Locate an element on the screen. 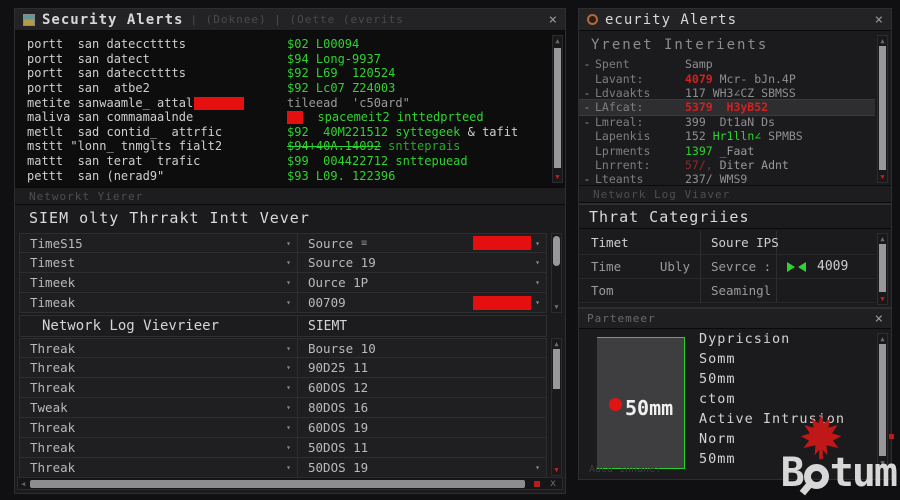  log-row: Threak ▾ 50DOS 11 is located at coordinates (283, 448).